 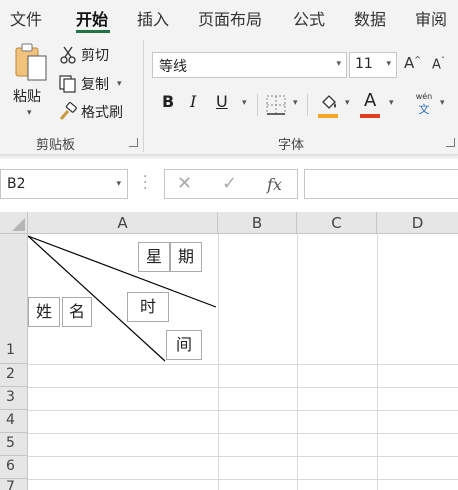 I want to click on phonetic-guide-button: wén 文, so click(x=424, y=105).